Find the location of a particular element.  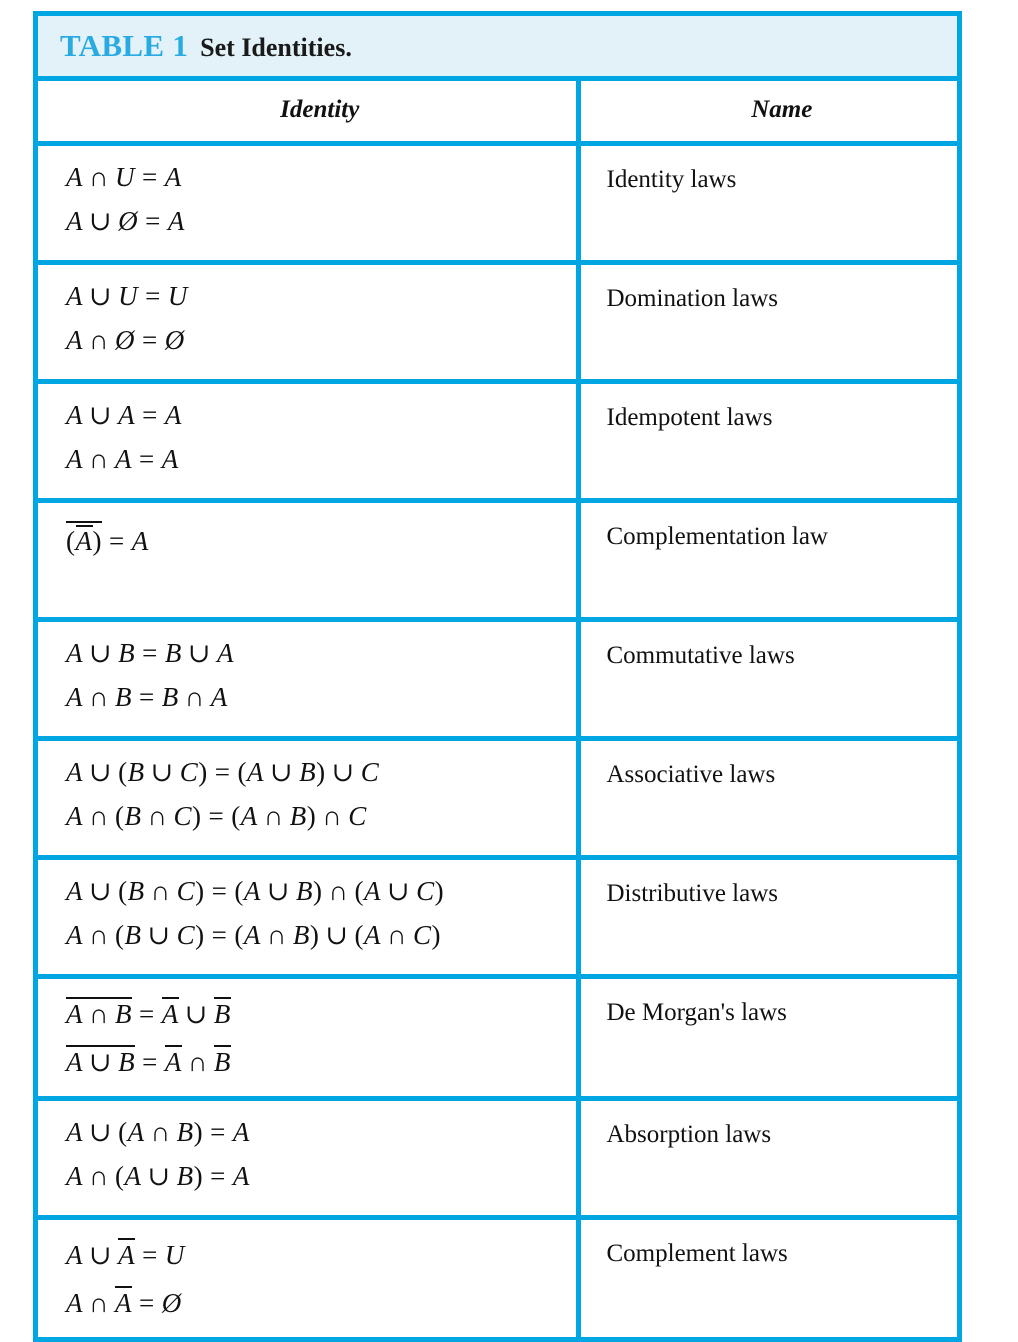

law-name: Complementation law is located at coordinates (717, 536).